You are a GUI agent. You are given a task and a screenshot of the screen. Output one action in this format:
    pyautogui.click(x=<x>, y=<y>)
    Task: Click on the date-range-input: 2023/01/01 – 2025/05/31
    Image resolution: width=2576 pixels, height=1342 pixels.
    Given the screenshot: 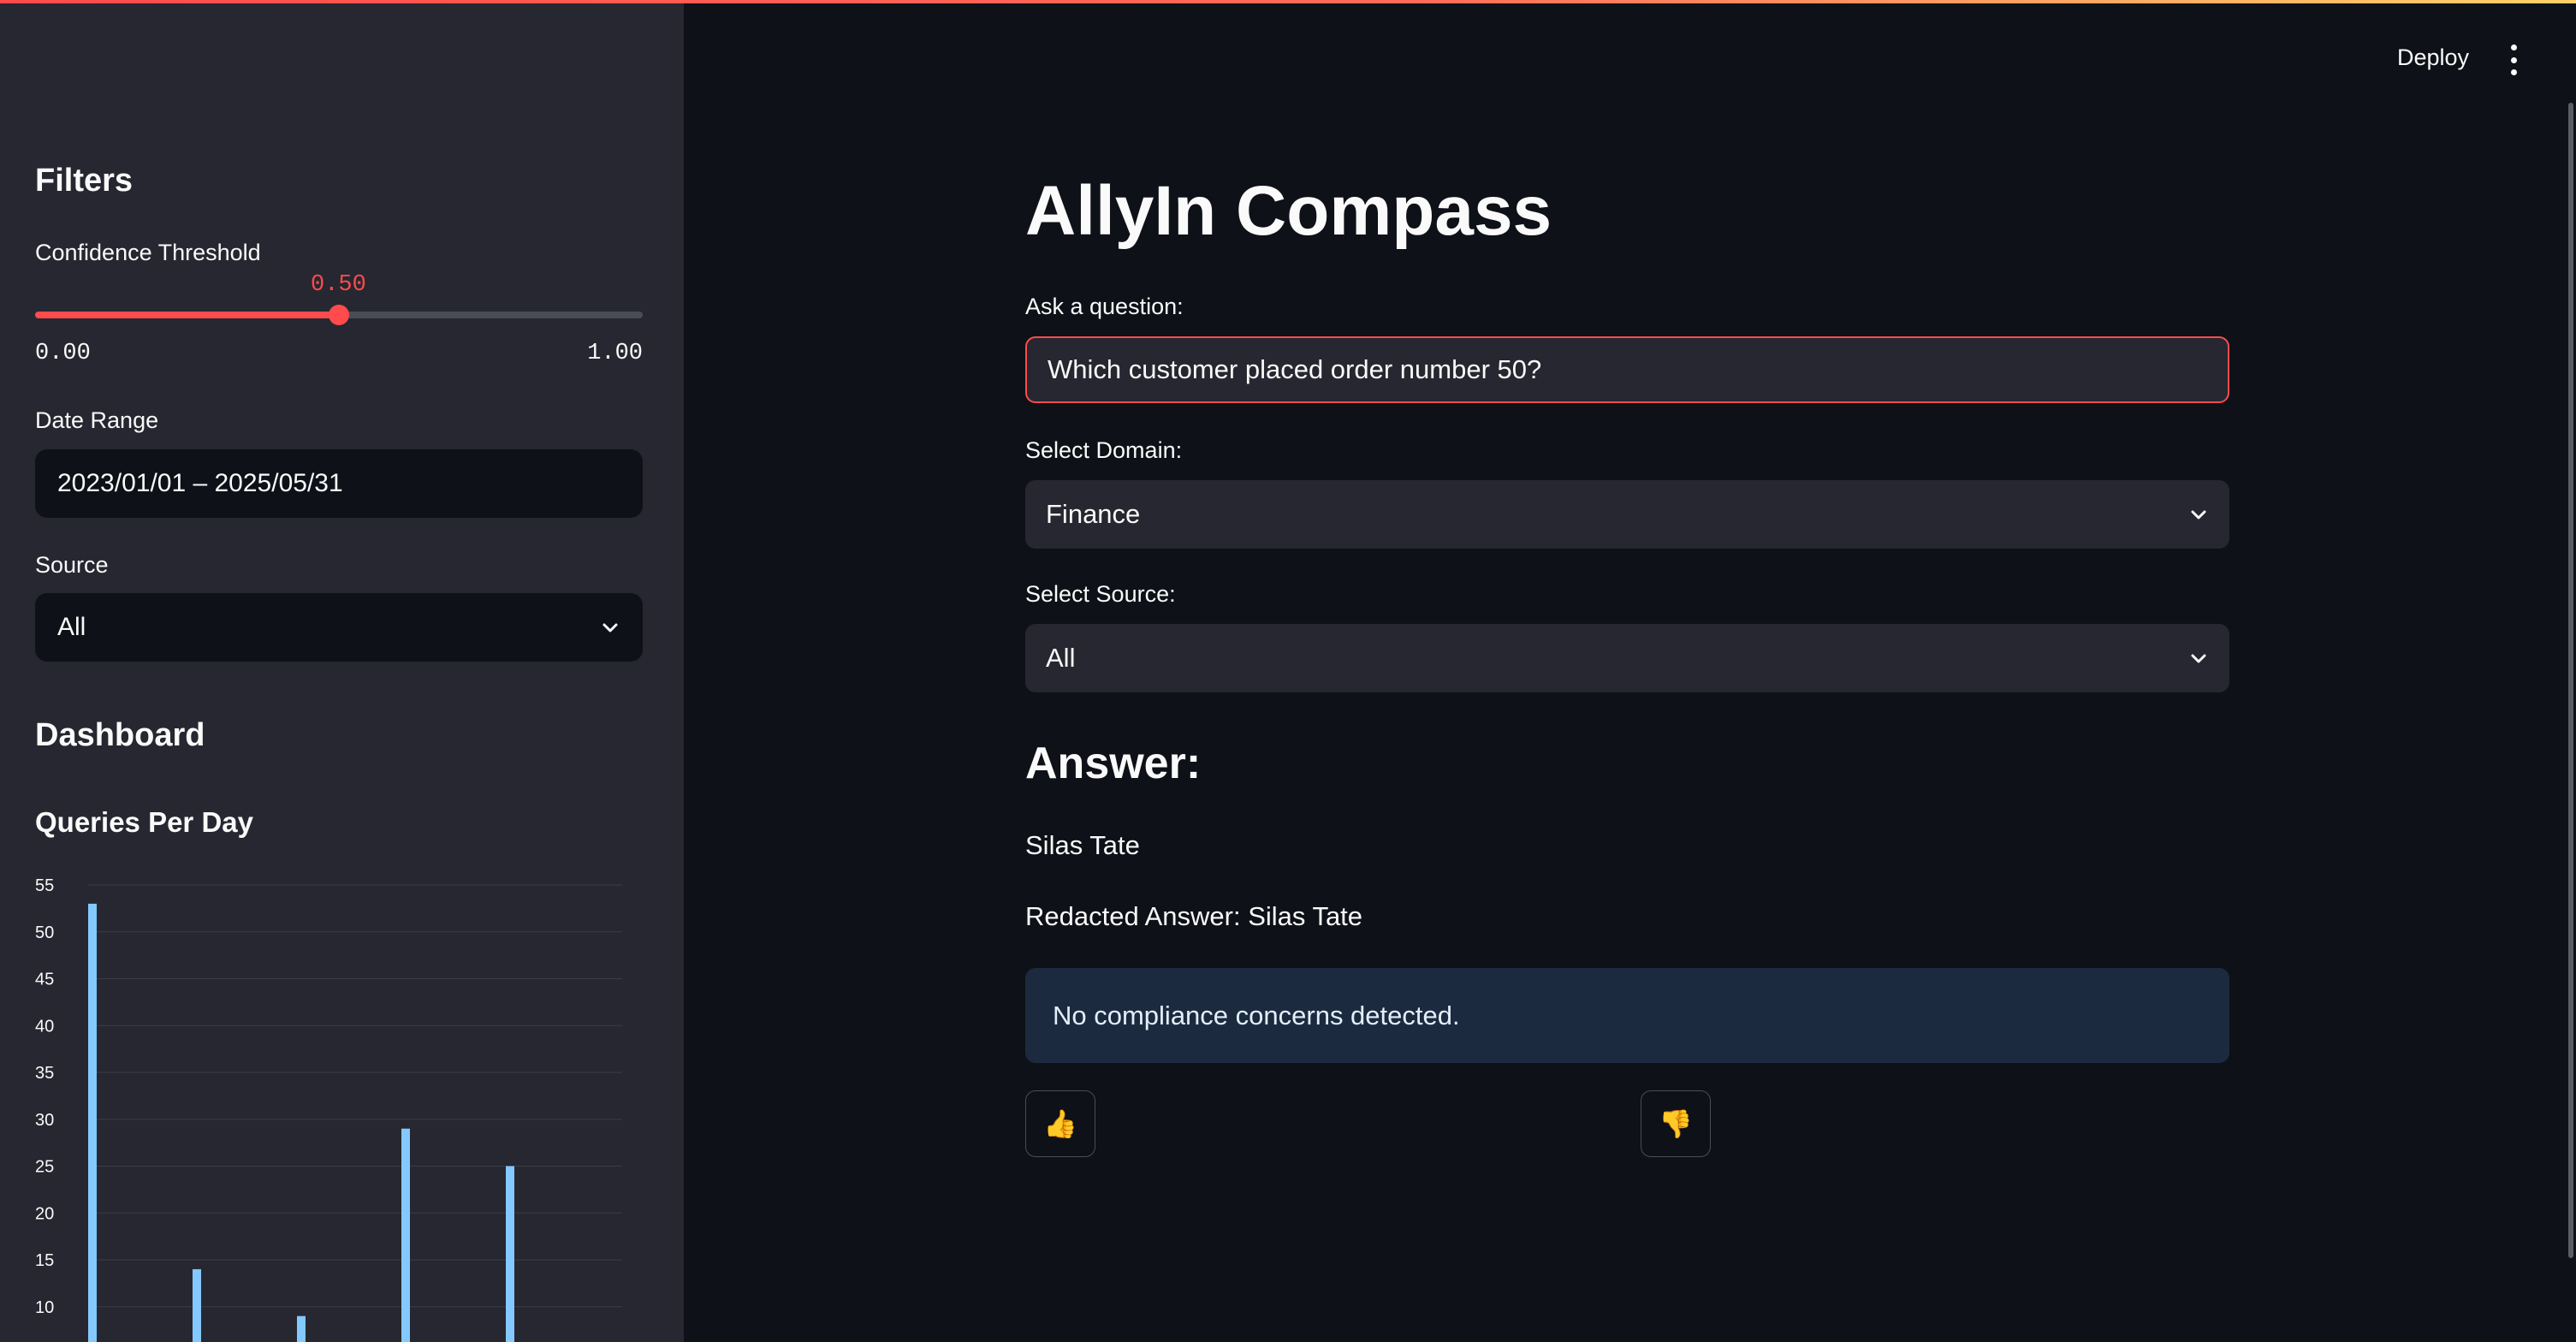 What is the action you would take?
    pyautogui.click(x=339, y=483)
    